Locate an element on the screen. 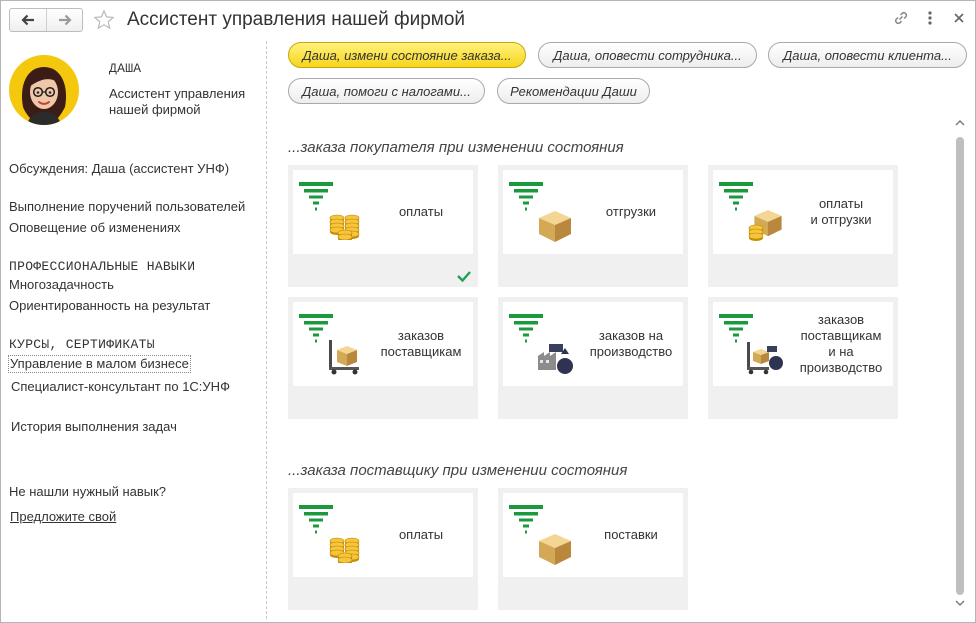 The width and height of the screenshot is (976, 623). task-history-link: История выполнения задач is located at coordinates (94, 427).